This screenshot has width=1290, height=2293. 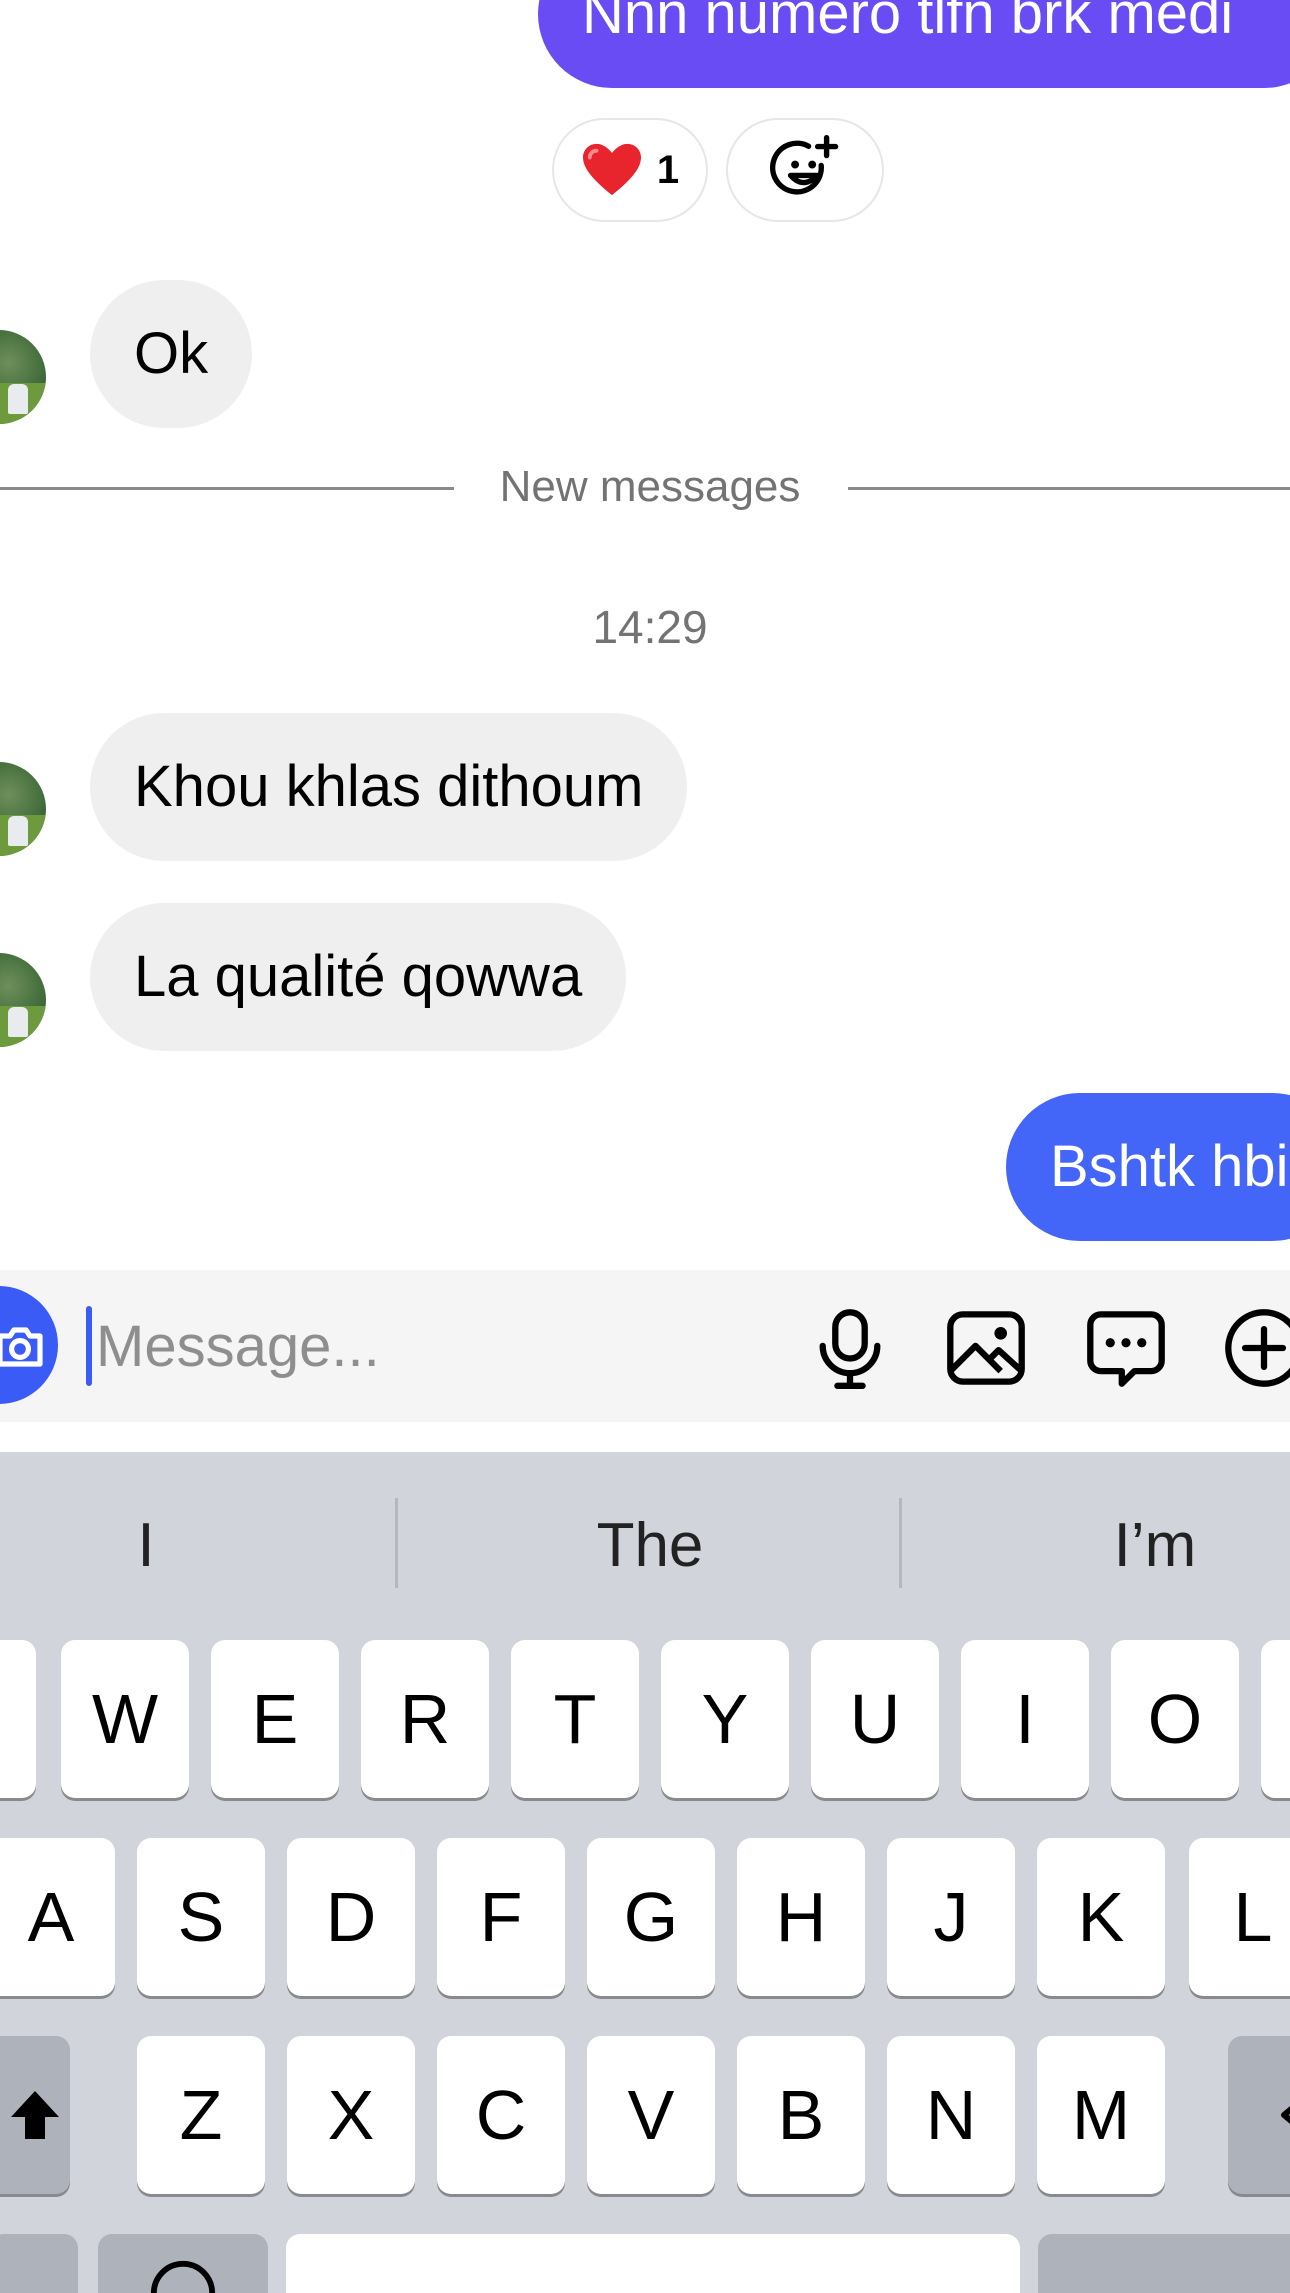 What do you see at coordinates (21, 1347) in the screenshot?
I see `camera-icon` at bounding box center [21, 1347].